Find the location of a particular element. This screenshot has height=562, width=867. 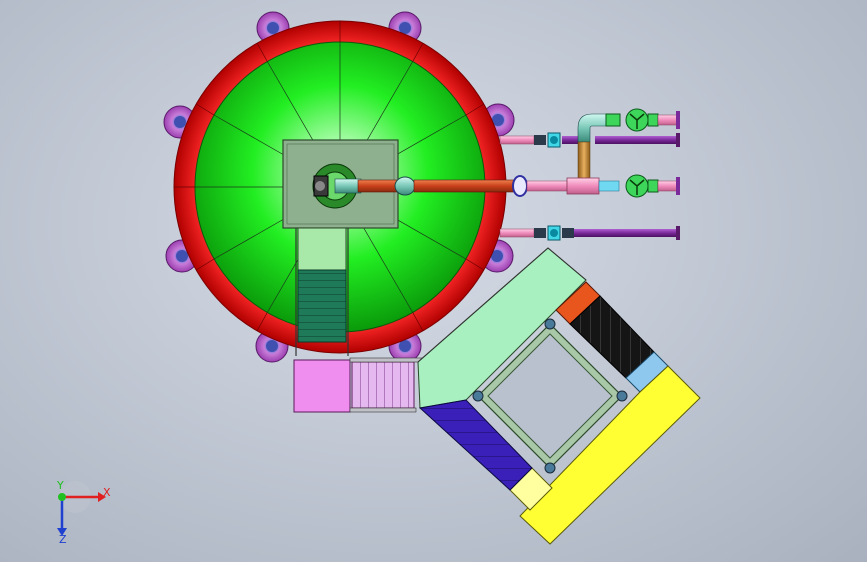

valve-lower-cyan is located at coordinates (554, 233).